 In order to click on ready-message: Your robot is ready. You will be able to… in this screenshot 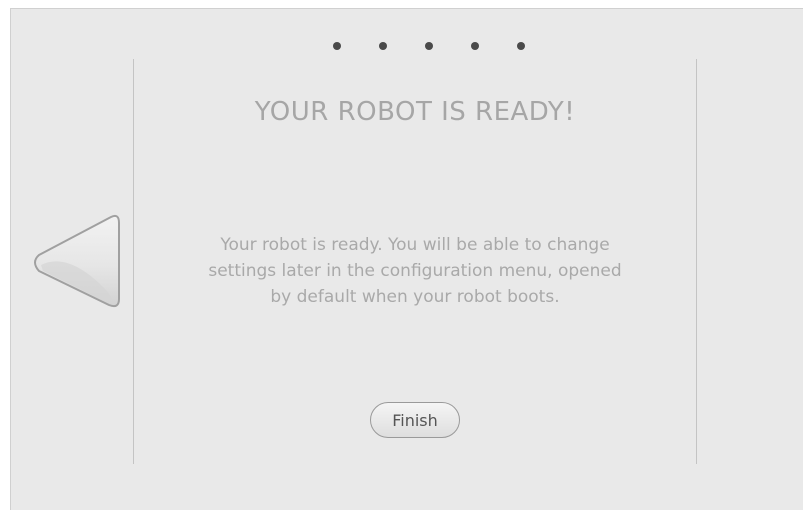, I will do `click(415, 271)`.